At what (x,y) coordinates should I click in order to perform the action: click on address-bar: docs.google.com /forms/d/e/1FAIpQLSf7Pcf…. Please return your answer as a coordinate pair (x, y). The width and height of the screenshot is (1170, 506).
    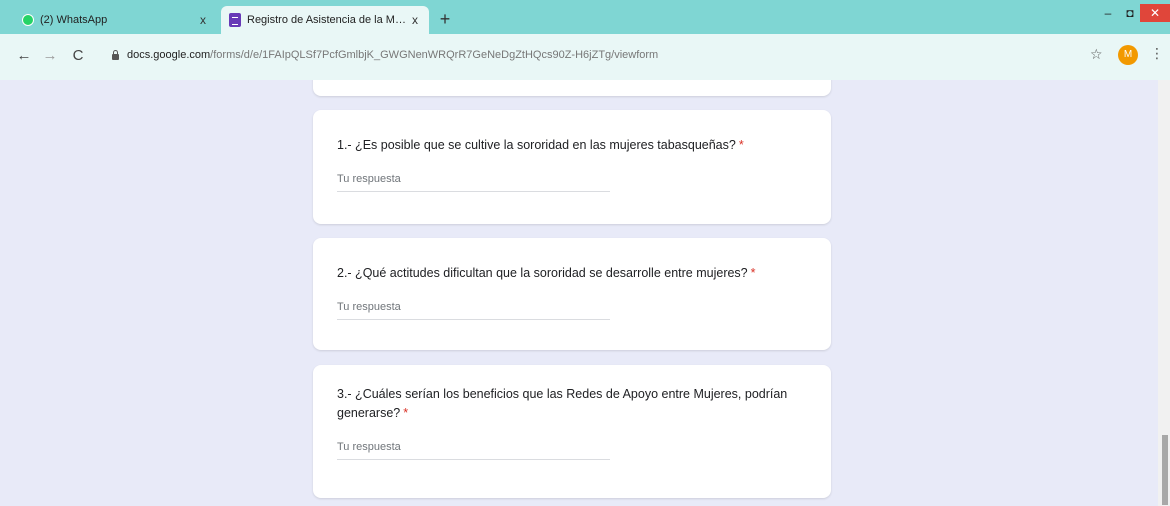
    Looking at the image, I should click on (590, 55).